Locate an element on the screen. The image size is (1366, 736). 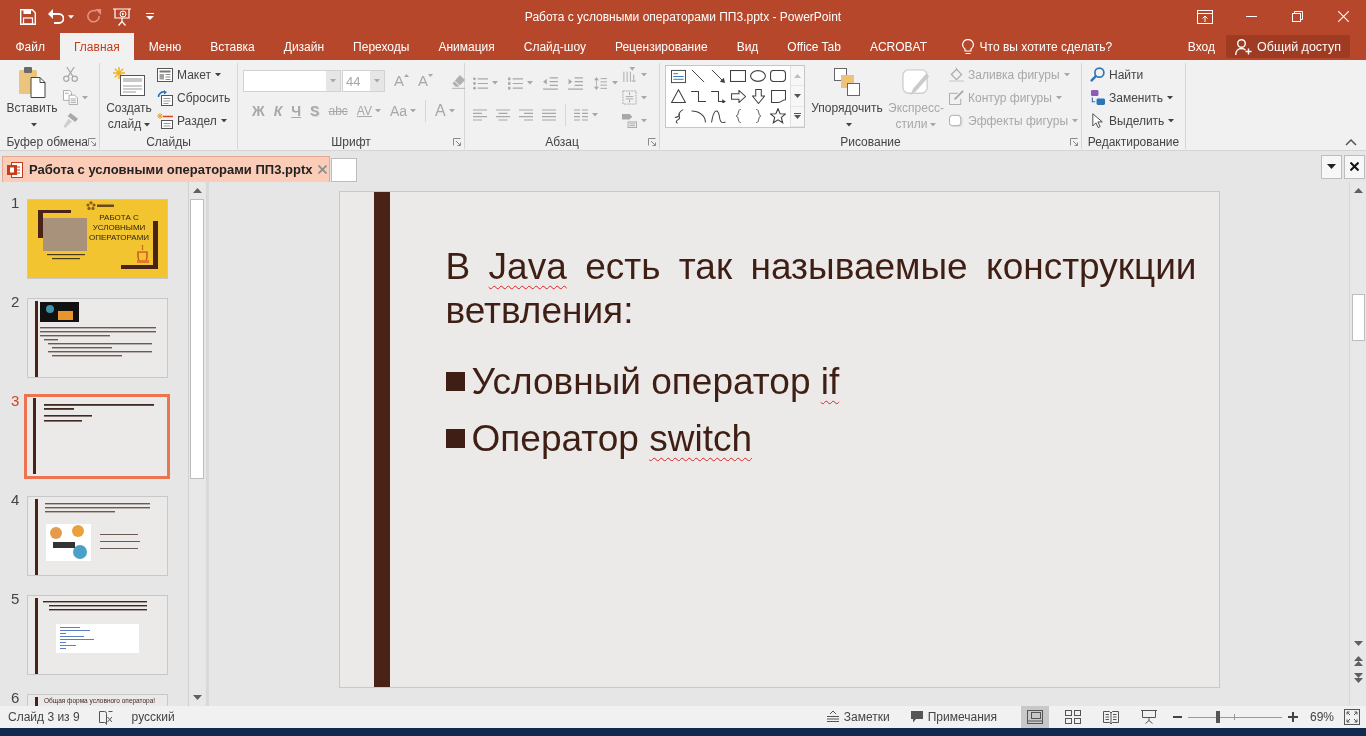
ribbon-tab: ACROBAT is located at coordinates (898, 46).